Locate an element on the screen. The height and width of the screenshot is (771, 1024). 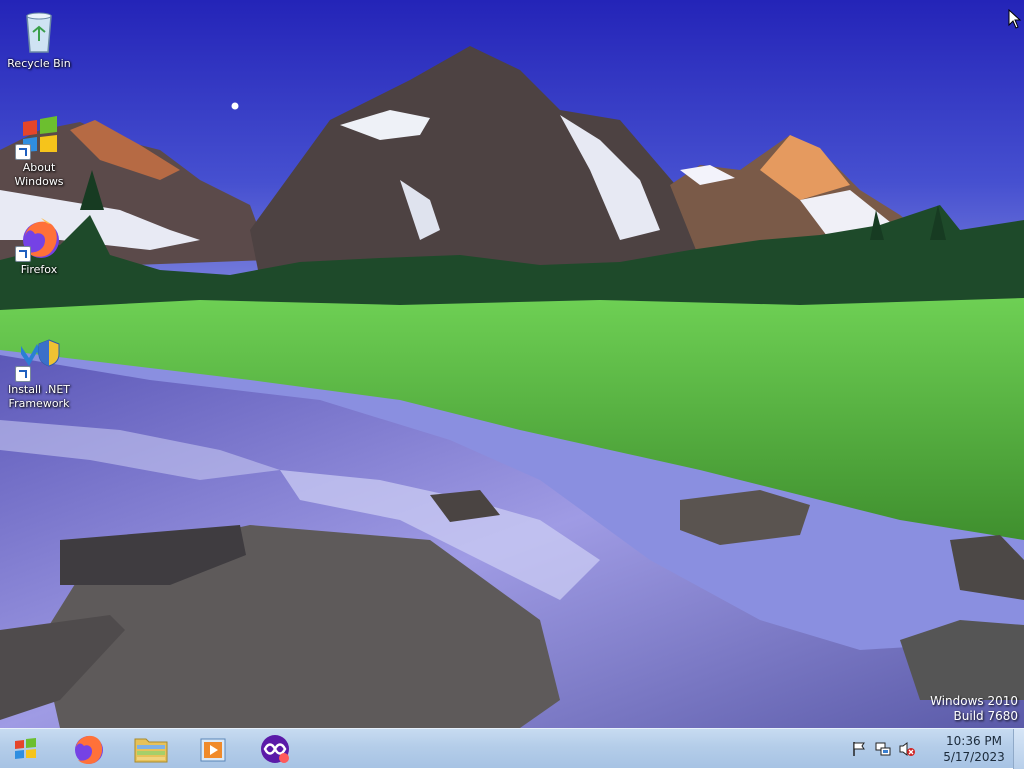
start-button is located at coordinates (26, 749).